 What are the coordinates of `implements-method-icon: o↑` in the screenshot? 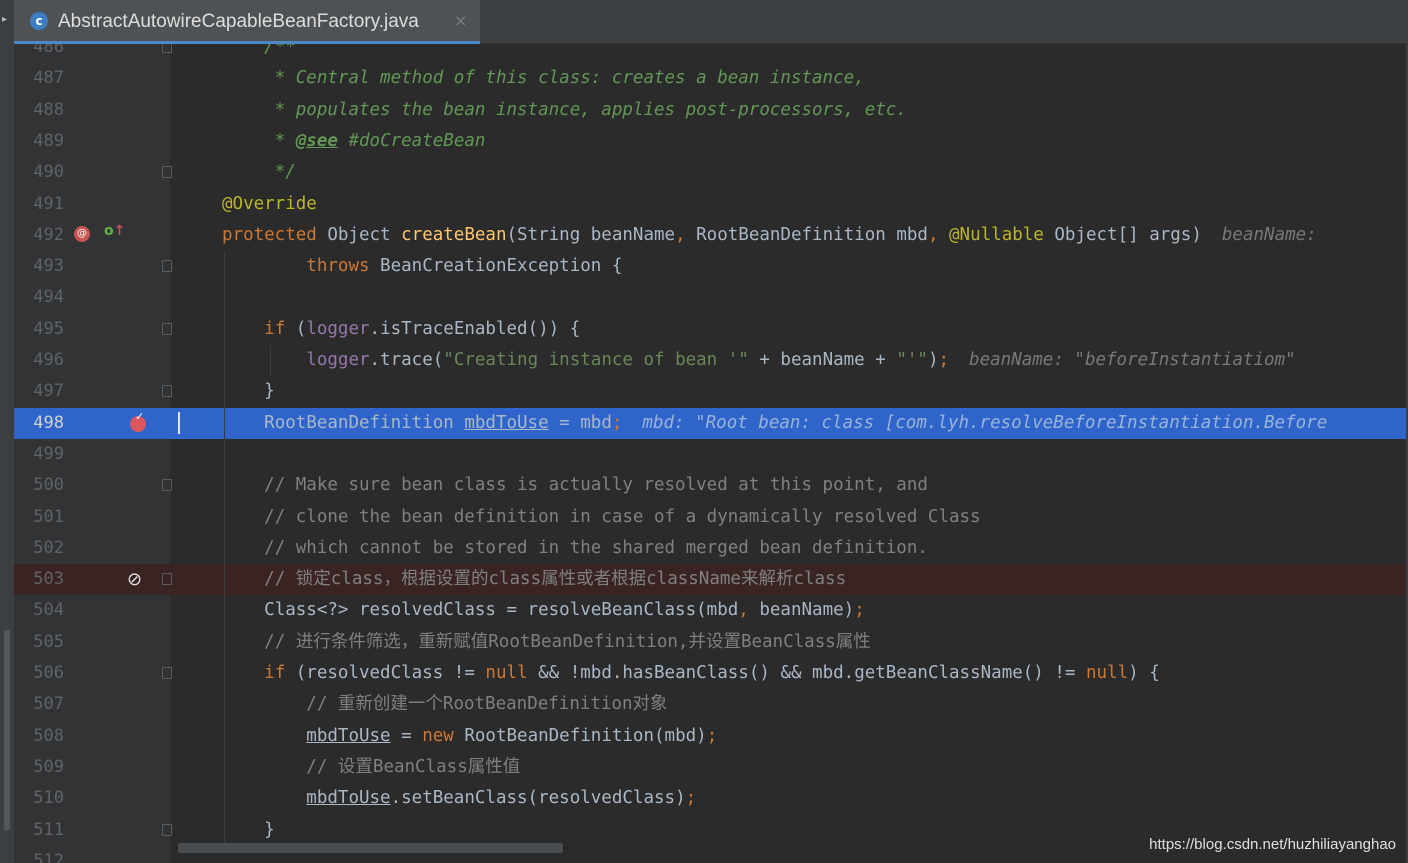 It's located at (114, 231).